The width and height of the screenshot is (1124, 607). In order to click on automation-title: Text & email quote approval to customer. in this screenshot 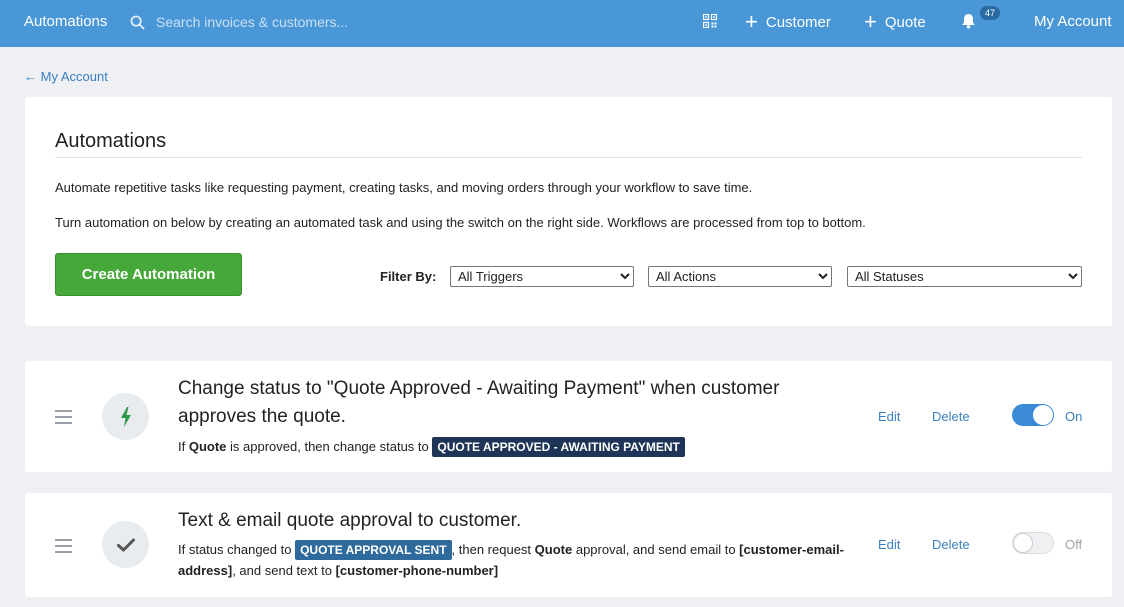, I will do `click(350, 520)`.